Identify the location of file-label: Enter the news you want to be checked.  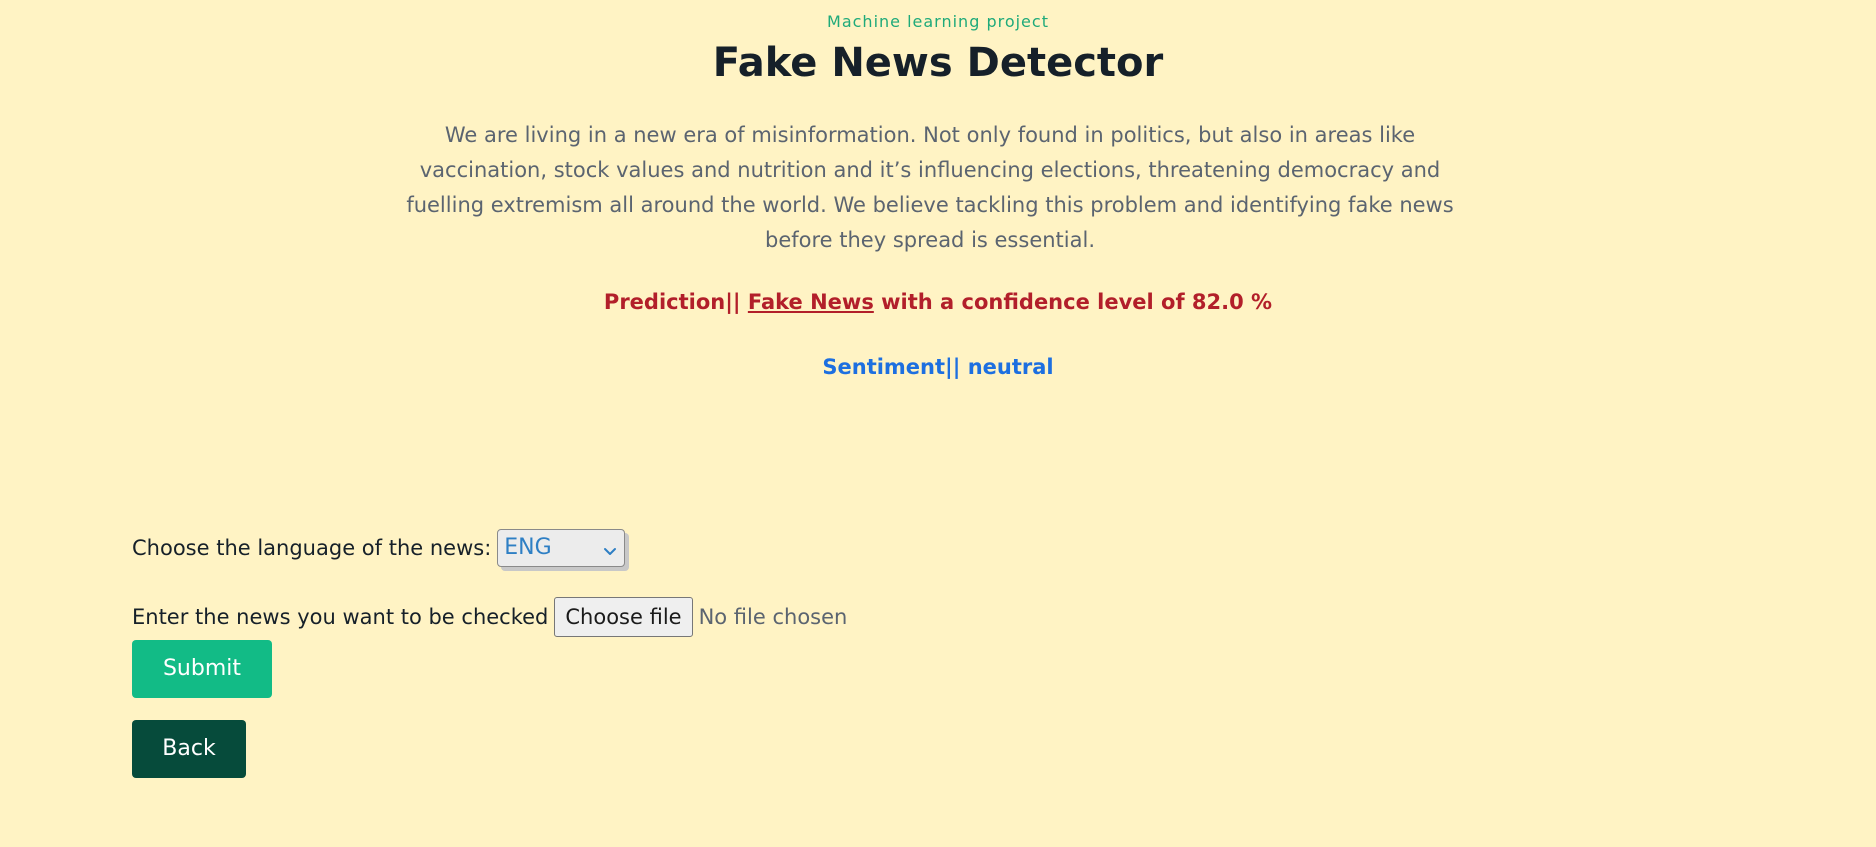
(340, 617).